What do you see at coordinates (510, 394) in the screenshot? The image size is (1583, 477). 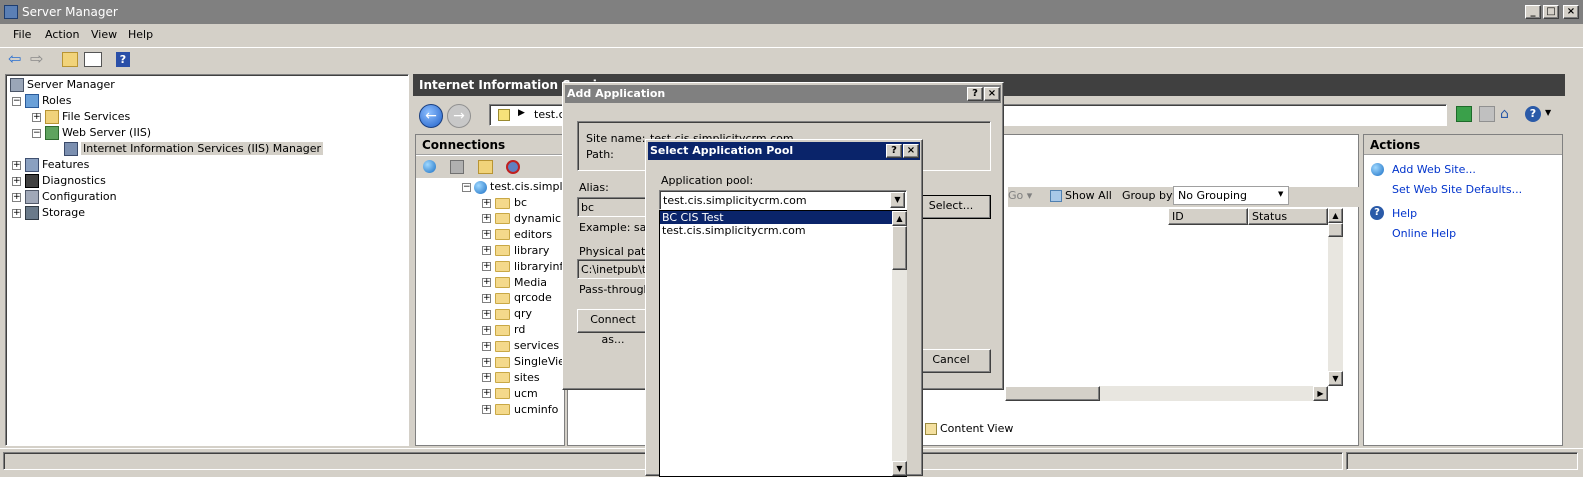 I see `folder-node: + ucm` at bounding box center [510, 394].